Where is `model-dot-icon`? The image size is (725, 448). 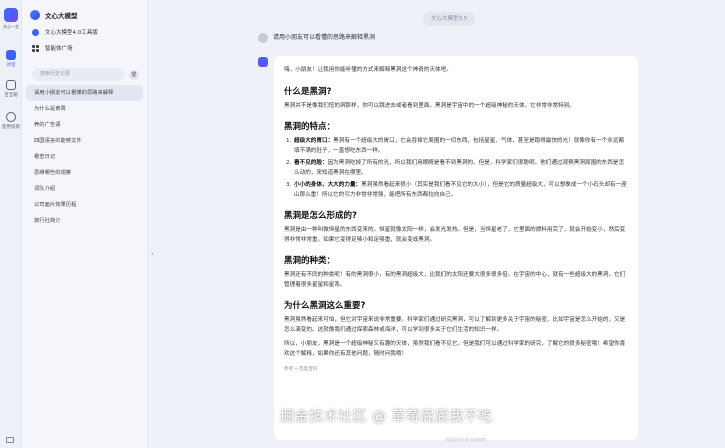 model-dot-icon is located at coordinates (35, 32).